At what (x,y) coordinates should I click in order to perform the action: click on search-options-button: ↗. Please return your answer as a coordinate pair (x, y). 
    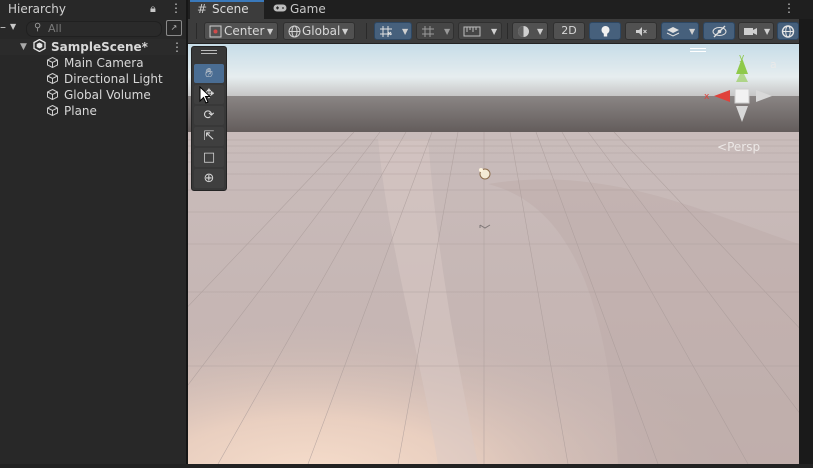
    Looking at the image, I should click on (174, 28).